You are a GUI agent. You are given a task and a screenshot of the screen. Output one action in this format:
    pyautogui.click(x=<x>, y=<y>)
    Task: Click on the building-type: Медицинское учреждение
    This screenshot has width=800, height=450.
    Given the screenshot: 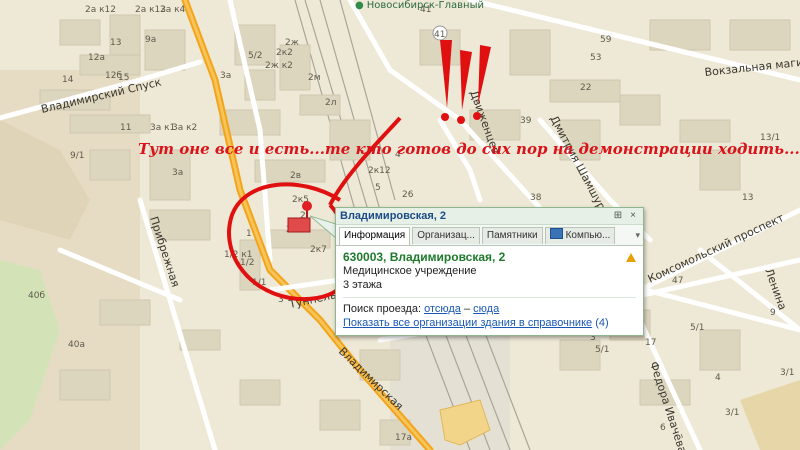 What is the action you would take?
    pyautogui.click(x=410, y=271)
    